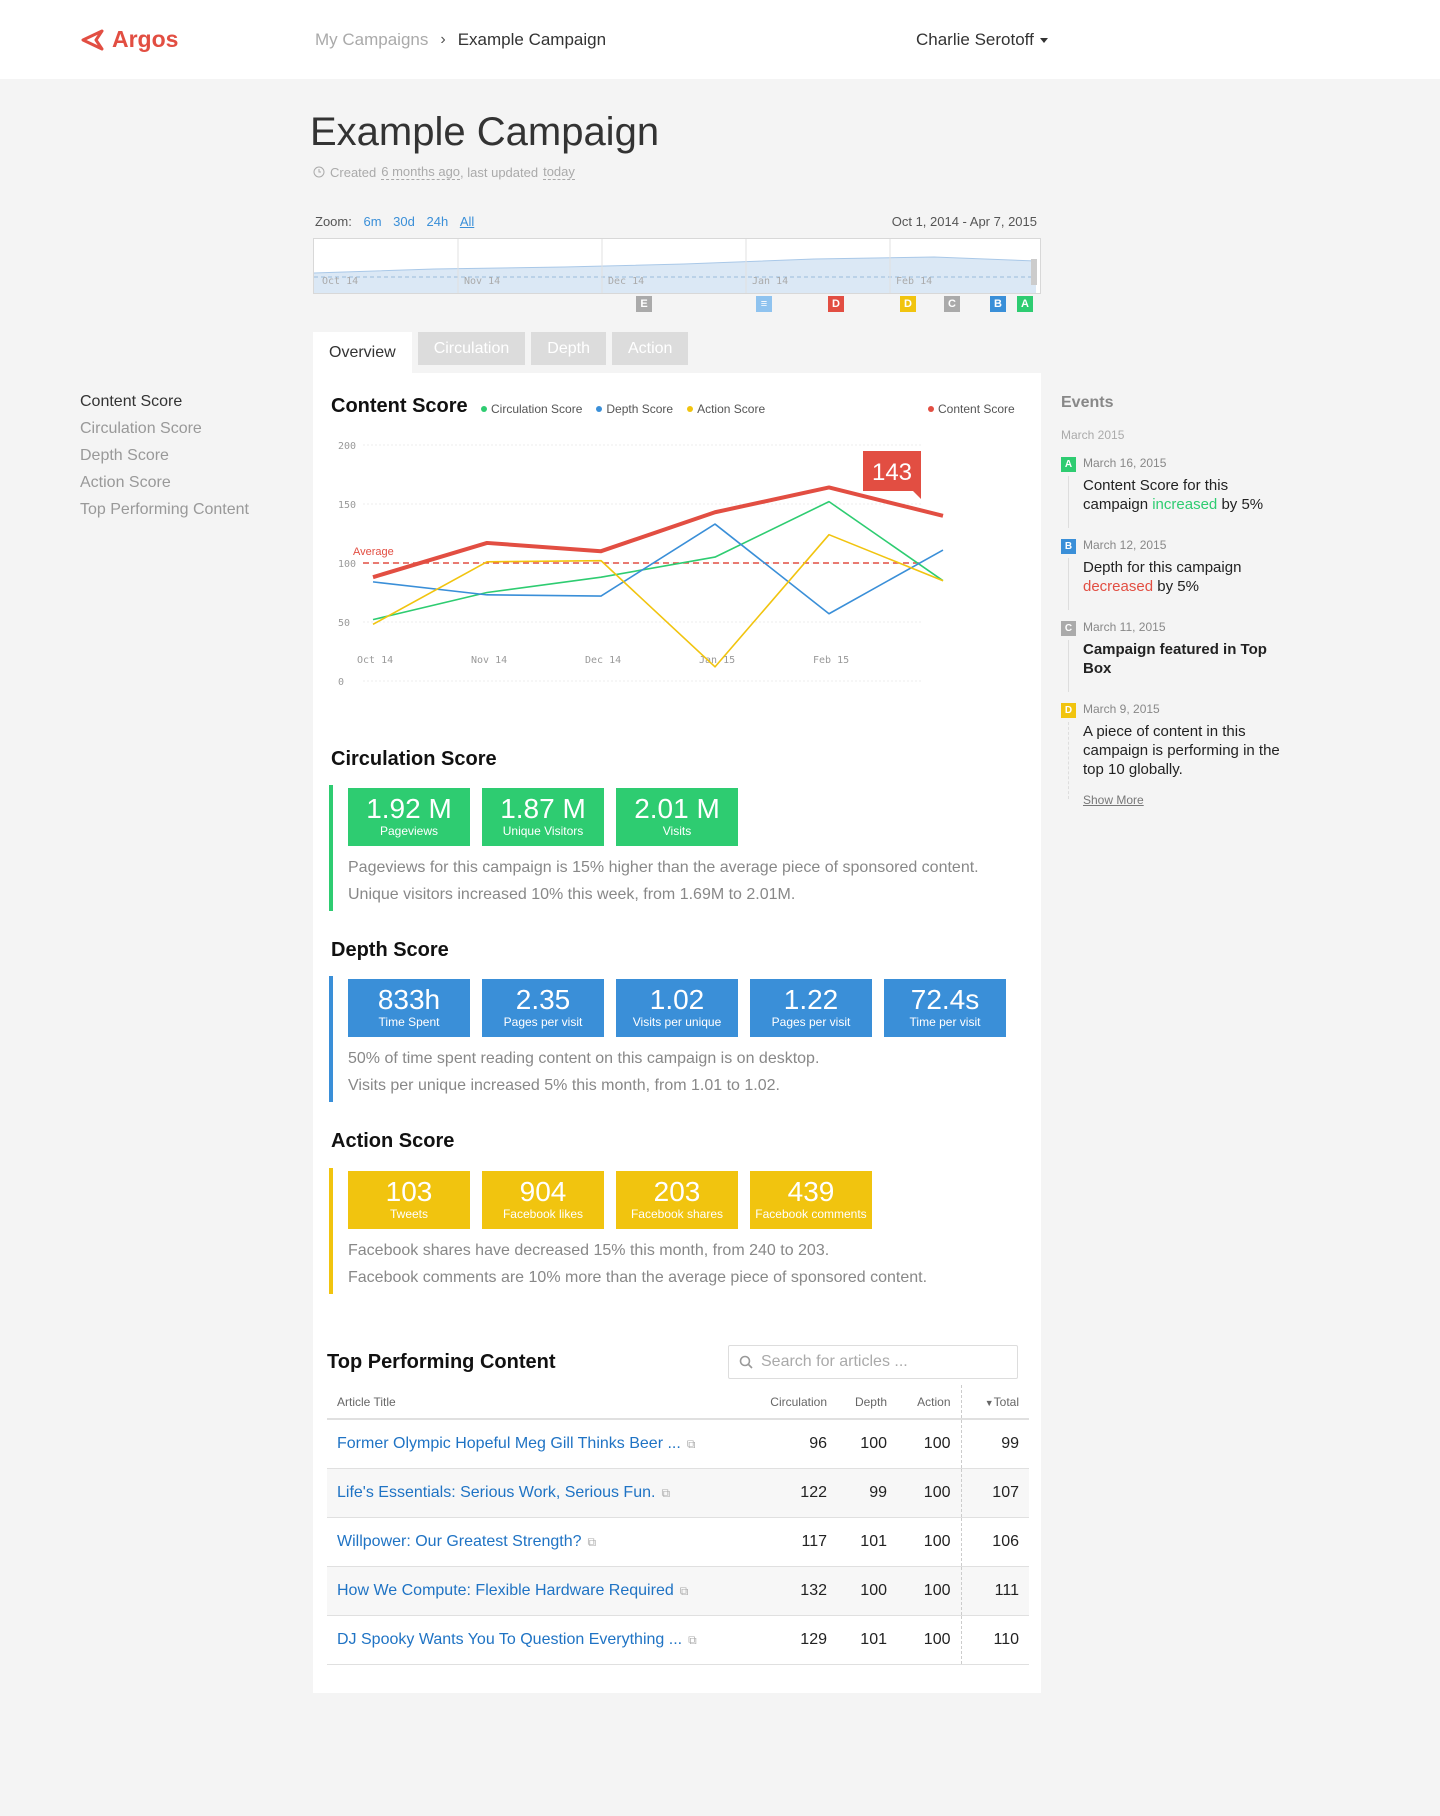  What do you see at coordinates (994, 1591) in the screenshot?
I see `cell-total: 111` at bounding box center [994, 1591].